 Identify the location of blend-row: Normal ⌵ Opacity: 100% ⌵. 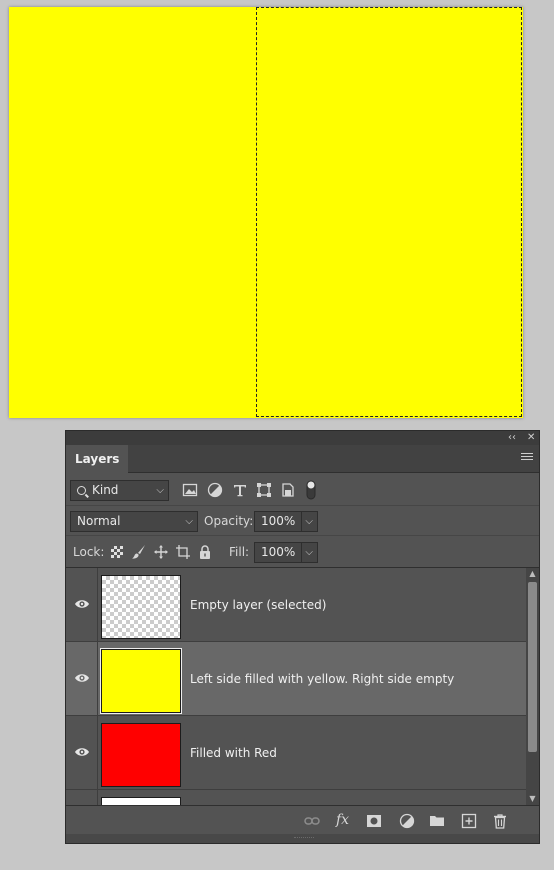
(302, 521).